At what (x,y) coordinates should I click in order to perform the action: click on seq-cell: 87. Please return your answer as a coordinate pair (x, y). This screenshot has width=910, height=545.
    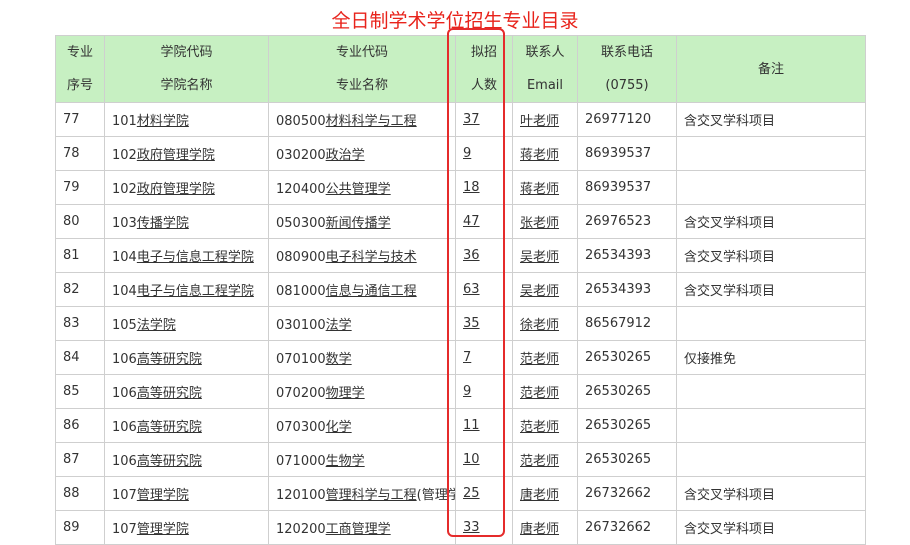
    Looking at the image, I should click on (80, 459).